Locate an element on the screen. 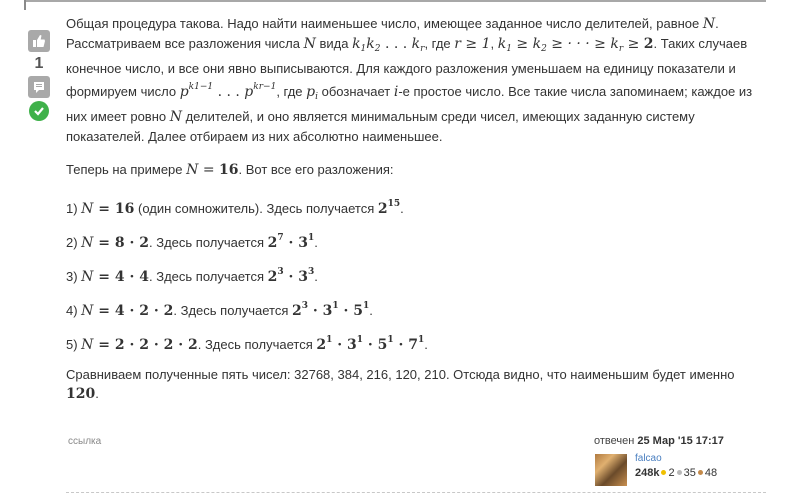 This screenshot has height=497, width=788. comment-icon is located at coordinates (39, 87).